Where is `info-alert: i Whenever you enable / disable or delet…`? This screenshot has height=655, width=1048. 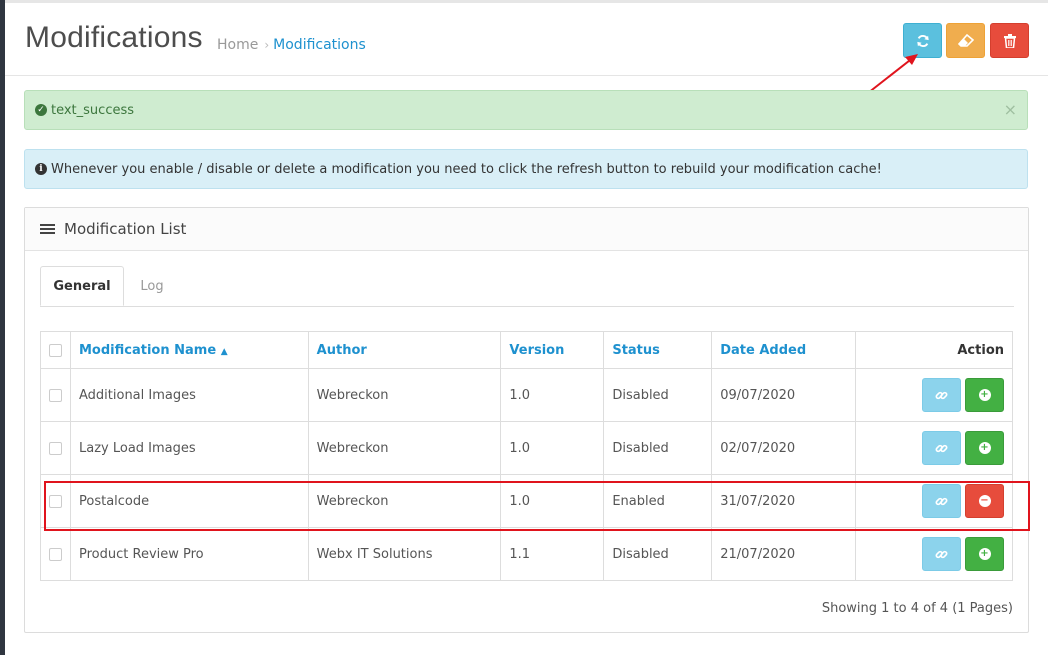
info-alert: i Whenever you enable / disable or delet… is located at coordinates (526, 169).